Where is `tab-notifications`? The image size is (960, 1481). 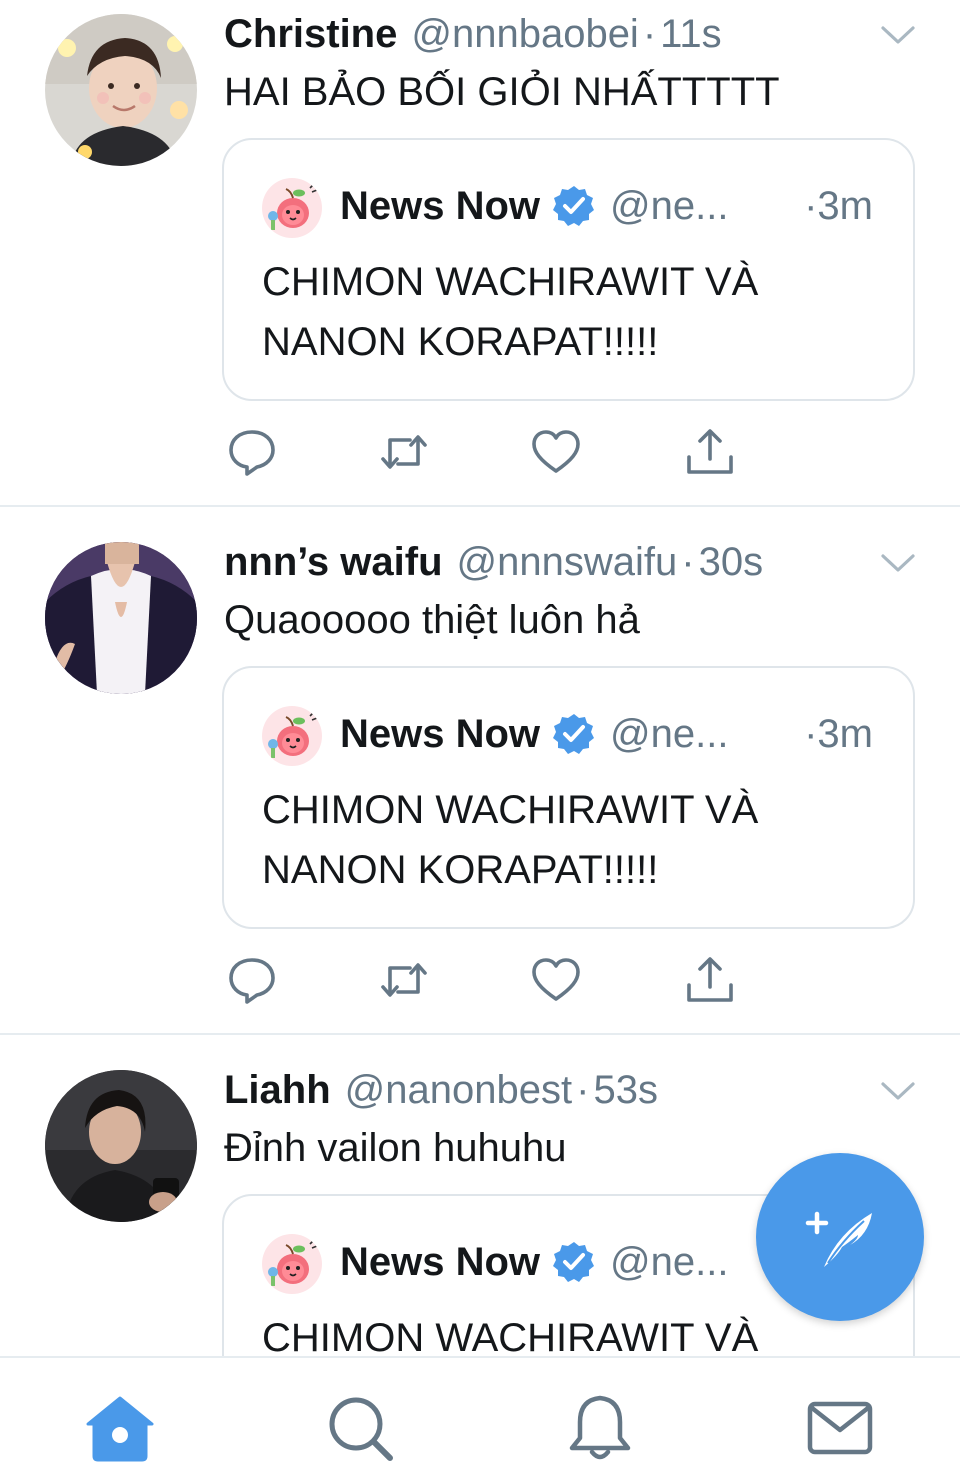 tab-notifications is located at coordinates (600, 1428).